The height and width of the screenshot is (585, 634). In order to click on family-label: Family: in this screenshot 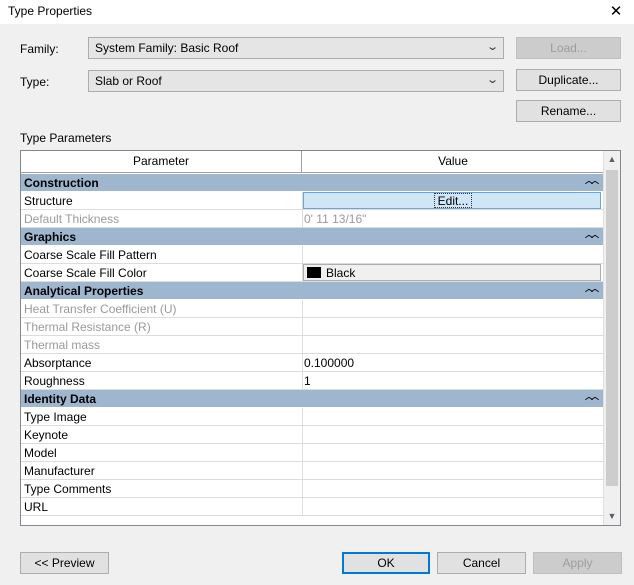, I will do `click(39, 49)`.